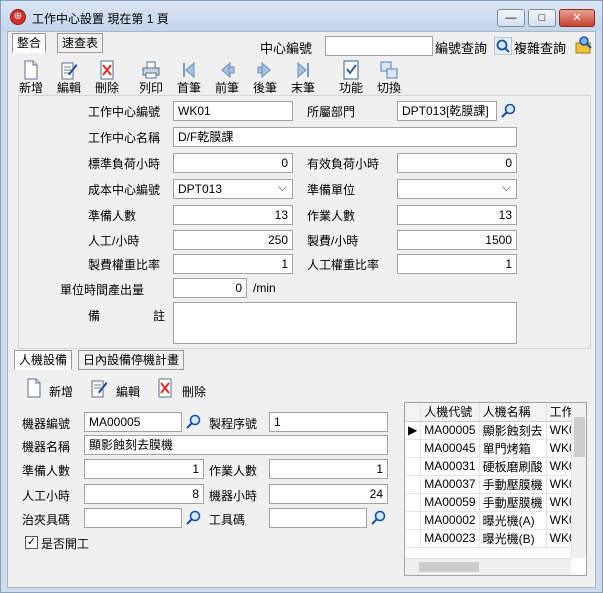  Describe the element at coordinates (193, 422) in the screenshot. I see `machine-lookup-icon` at that location.